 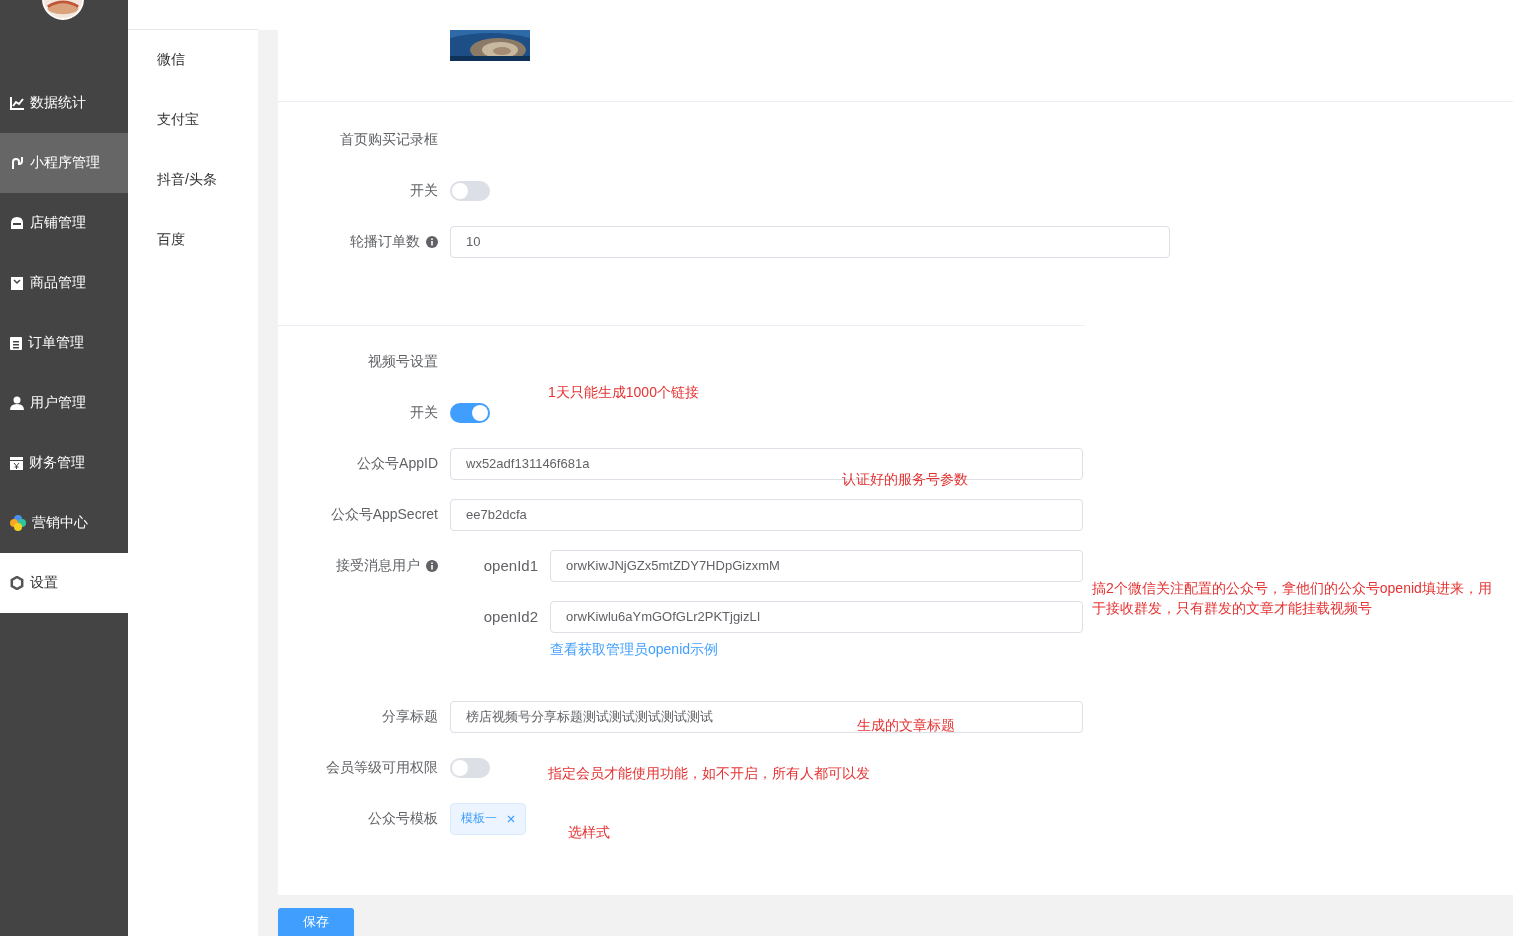 I want to click on submenu-item: 支付宝, so click(x=193, y=120).